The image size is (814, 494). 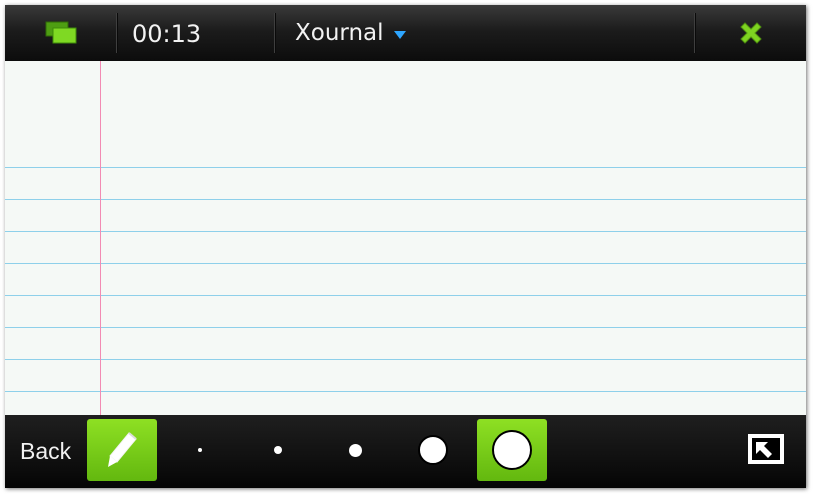 I want to click on pen-size-extra-fine, so click(x=200, y=450).